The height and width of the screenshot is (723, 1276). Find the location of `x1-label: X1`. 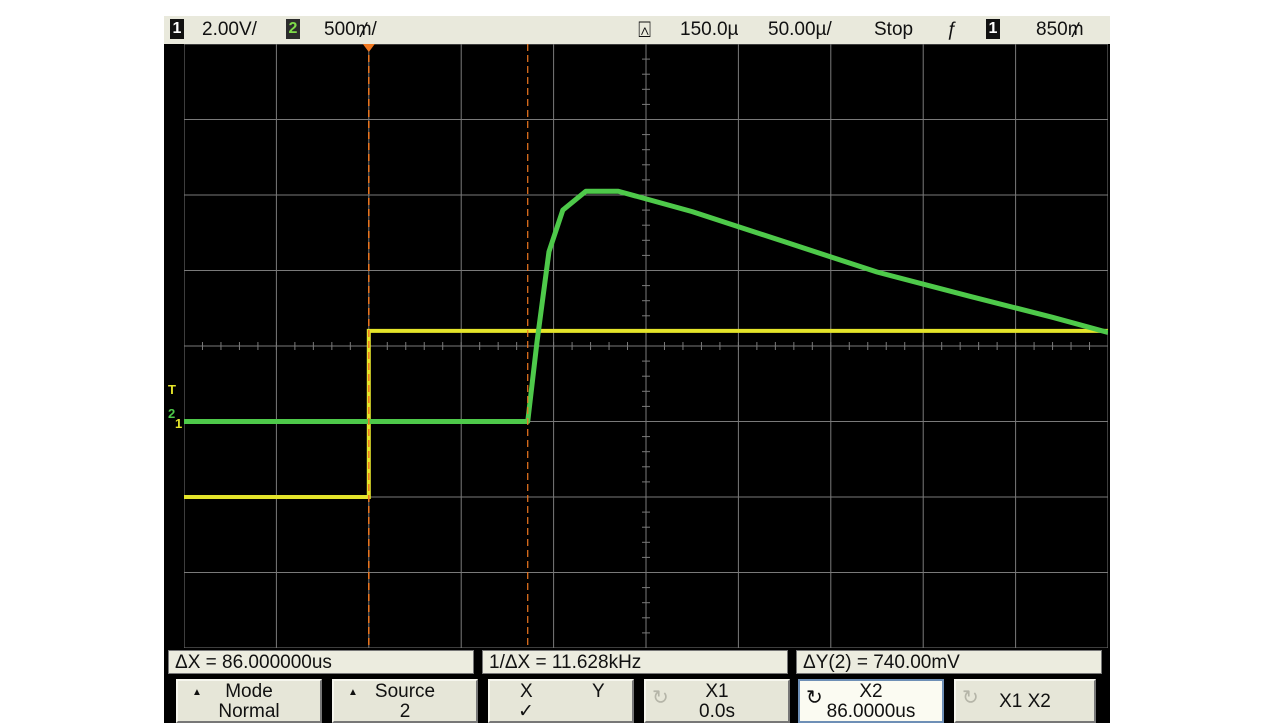

x1-label: X1 is located at coordinates (717, 691).